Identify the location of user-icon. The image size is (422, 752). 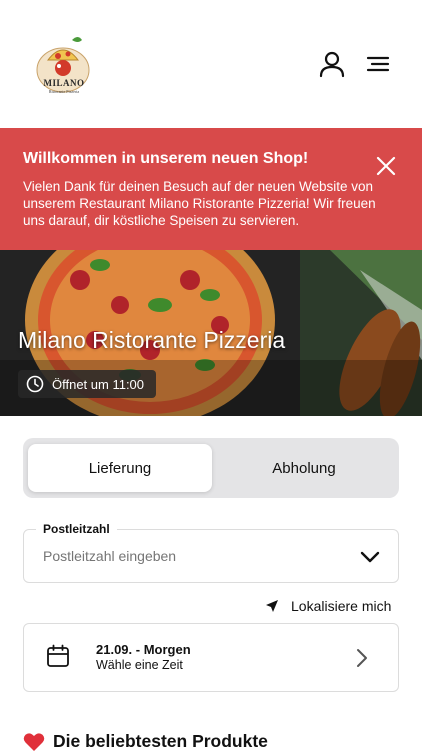
(332, 64).